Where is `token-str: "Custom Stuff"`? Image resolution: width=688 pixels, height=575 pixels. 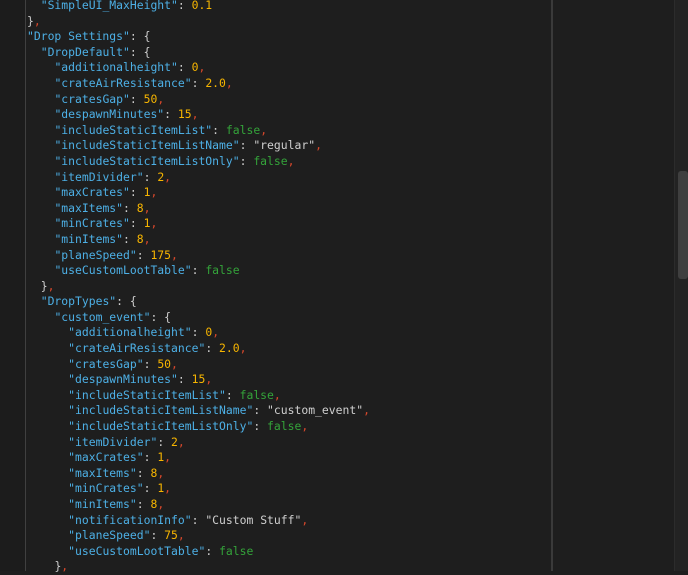 token-str: "Custom Stuff" is located at coordinates (253, 519).